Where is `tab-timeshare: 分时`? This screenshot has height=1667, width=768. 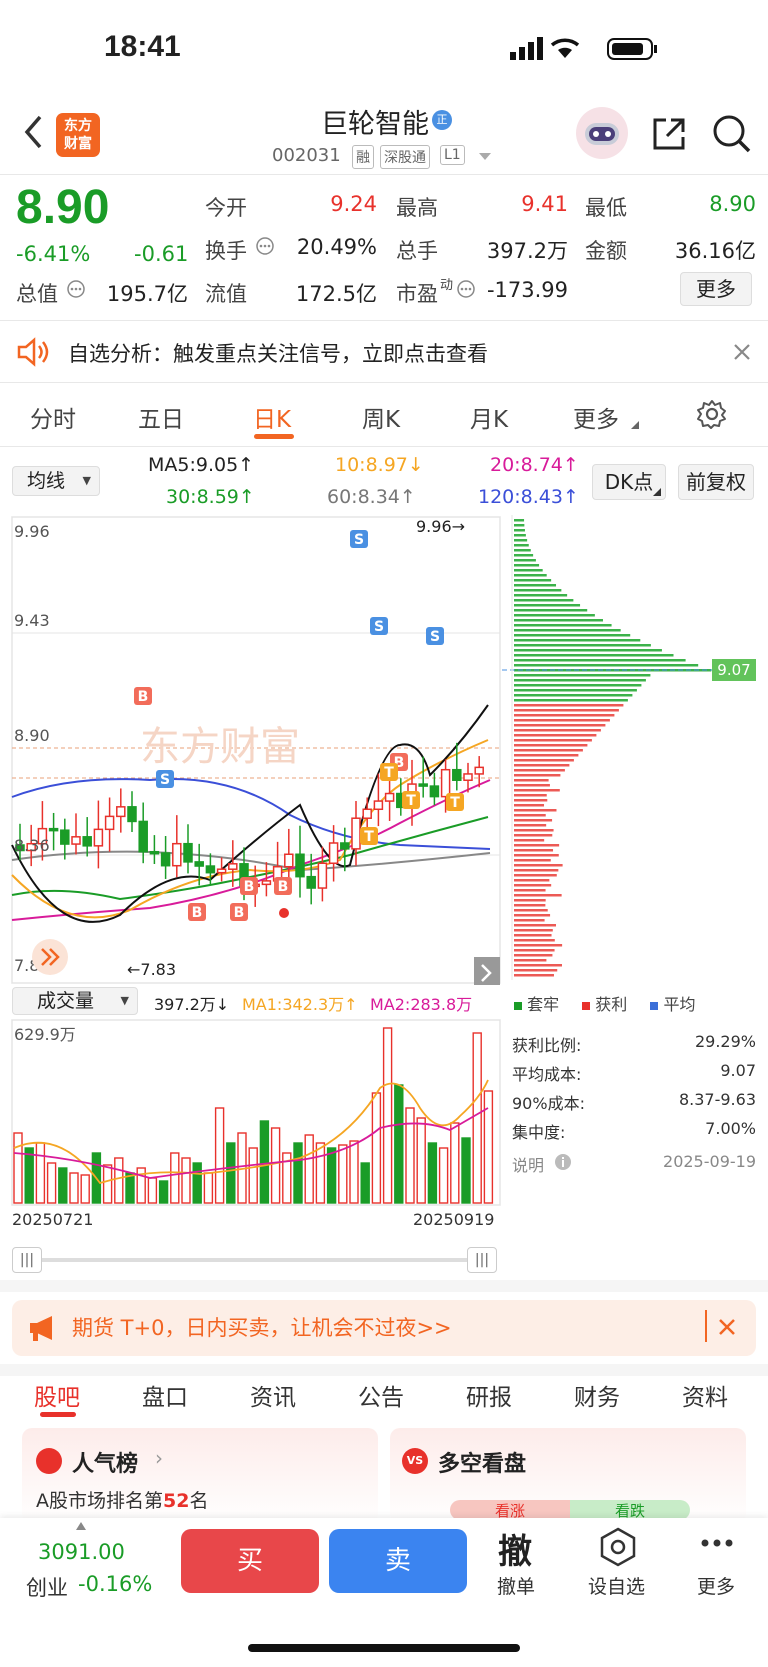
tab-timeshare: 分时 is located at coordinates (53, 417).